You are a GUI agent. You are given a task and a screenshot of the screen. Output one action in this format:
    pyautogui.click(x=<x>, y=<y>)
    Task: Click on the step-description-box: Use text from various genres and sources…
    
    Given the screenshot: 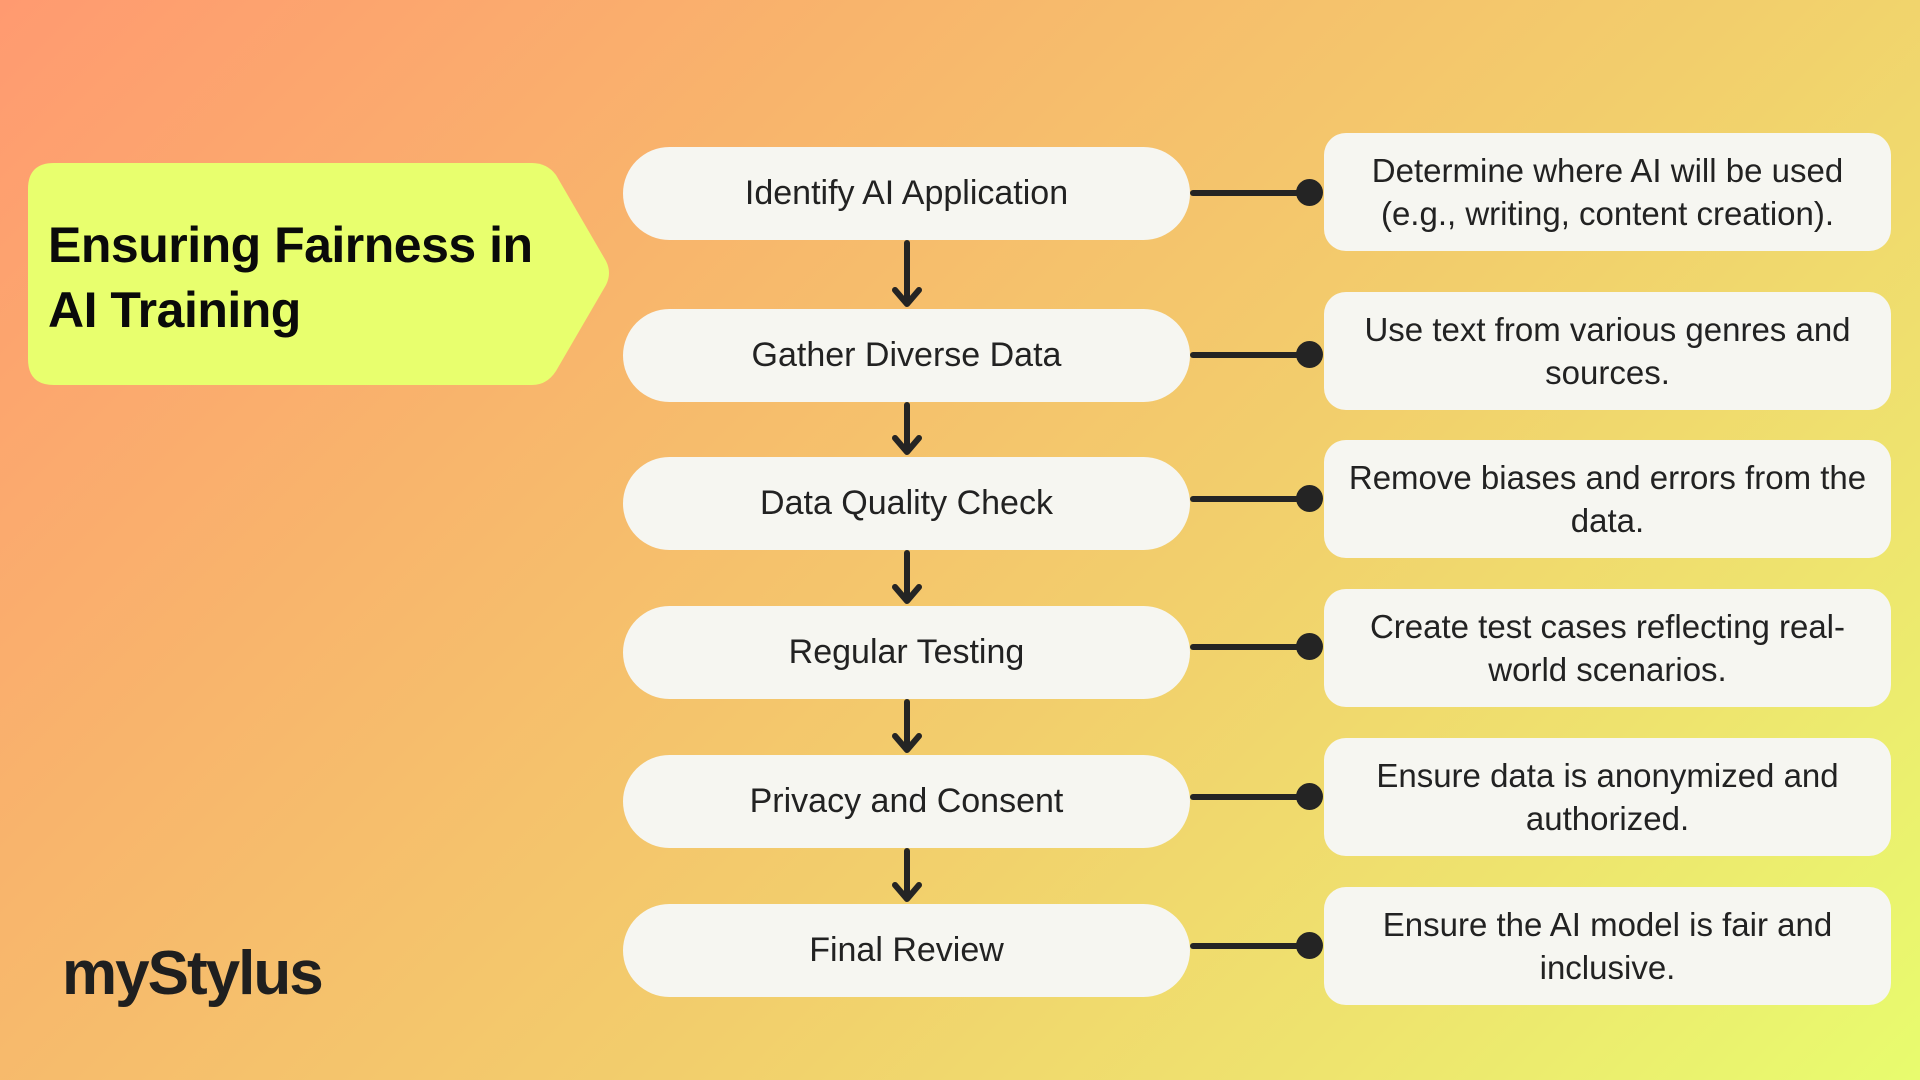 What is the action you would take?
    pyautogui.click(x=1607, y=351)
    